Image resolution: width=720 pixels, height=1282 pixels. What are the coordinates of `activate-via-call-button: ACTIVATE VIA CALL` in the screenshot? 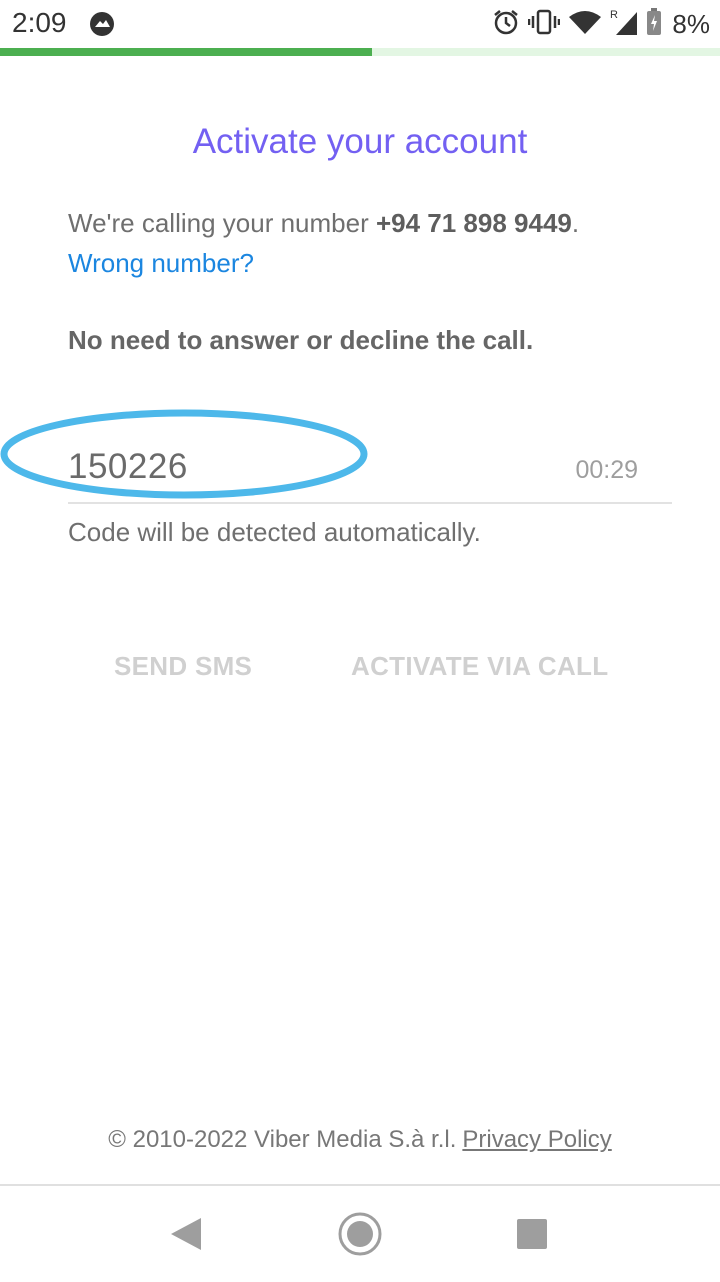 It's located at (479, 666).